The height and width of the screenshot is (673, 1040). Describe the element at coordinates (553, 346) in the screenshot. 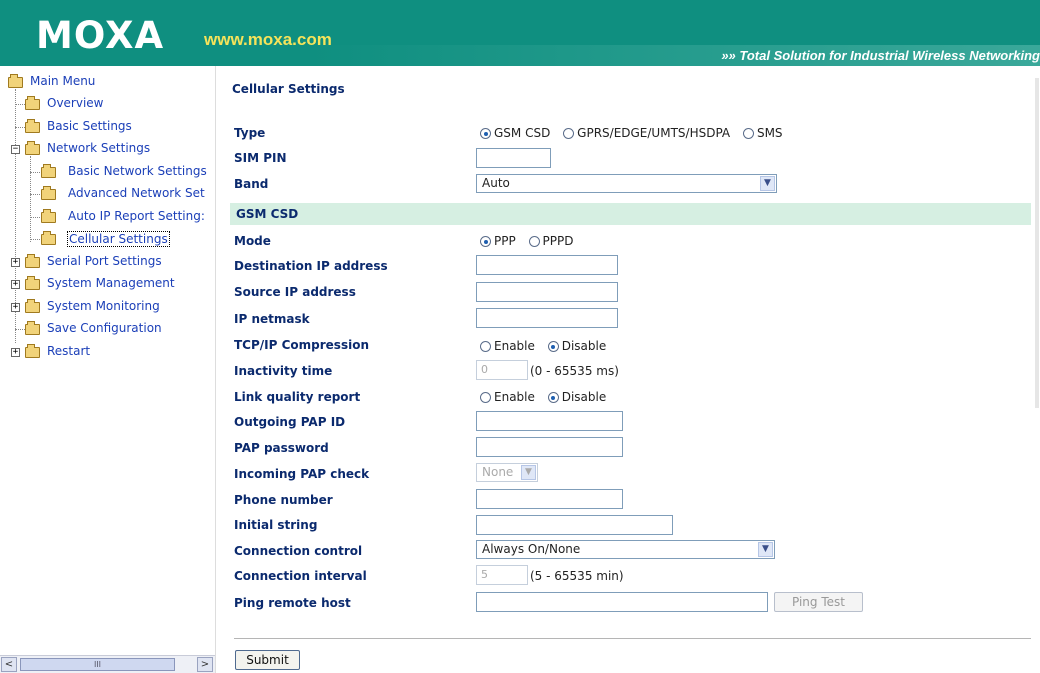

I see `tcpip-disable-radio` at that location.